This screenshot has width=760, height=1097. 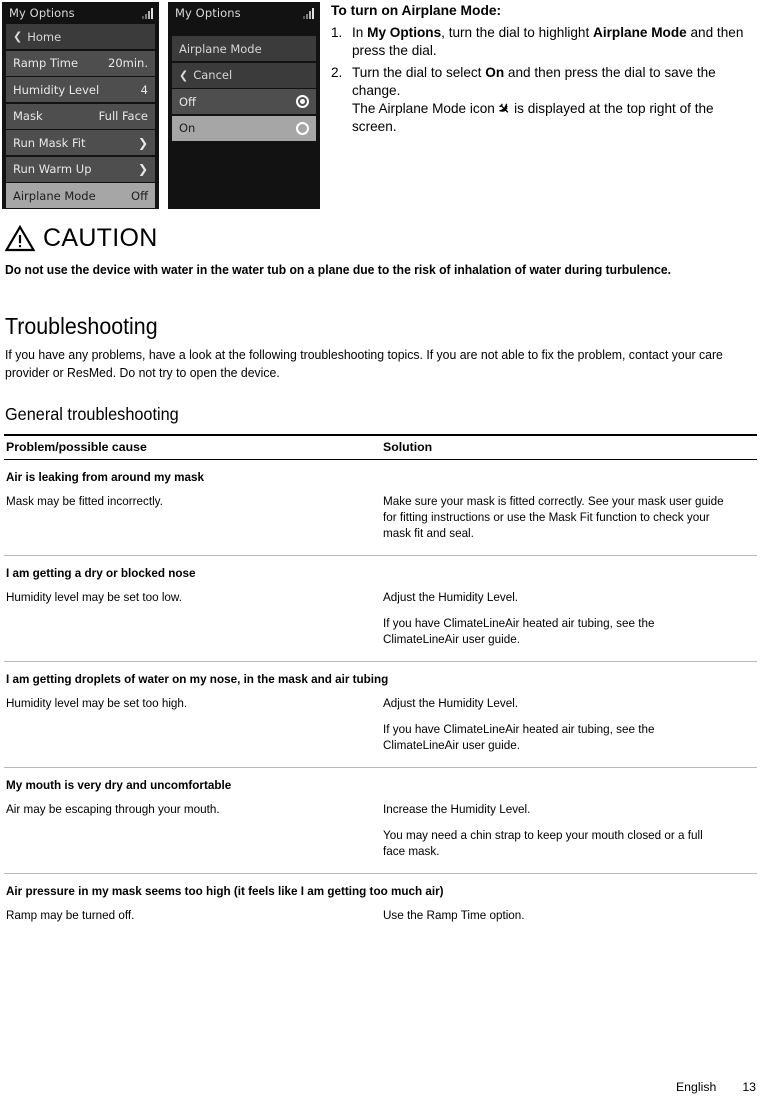 I want to click on section-heading: My mouth is very dry and uncomfortable, so click(x=119, y=785).